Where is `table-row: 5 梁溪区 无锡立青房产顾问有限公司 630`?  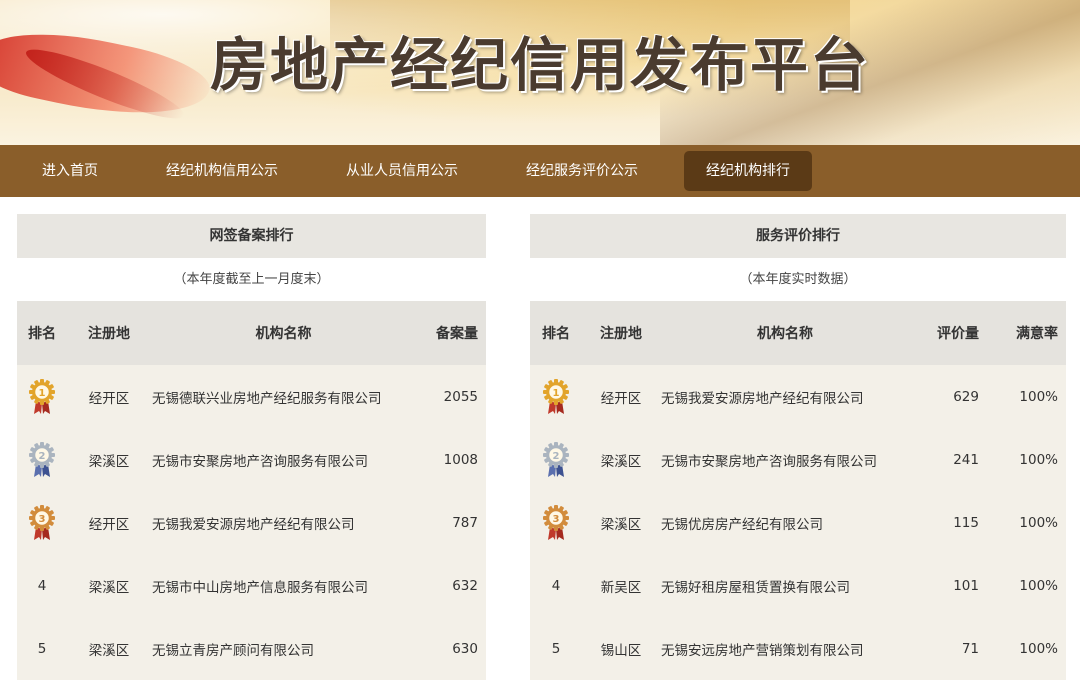
table-row: 5 梁溪区 无锡立青房产顾问有限公司 630 is located at coordinates (251, 648).